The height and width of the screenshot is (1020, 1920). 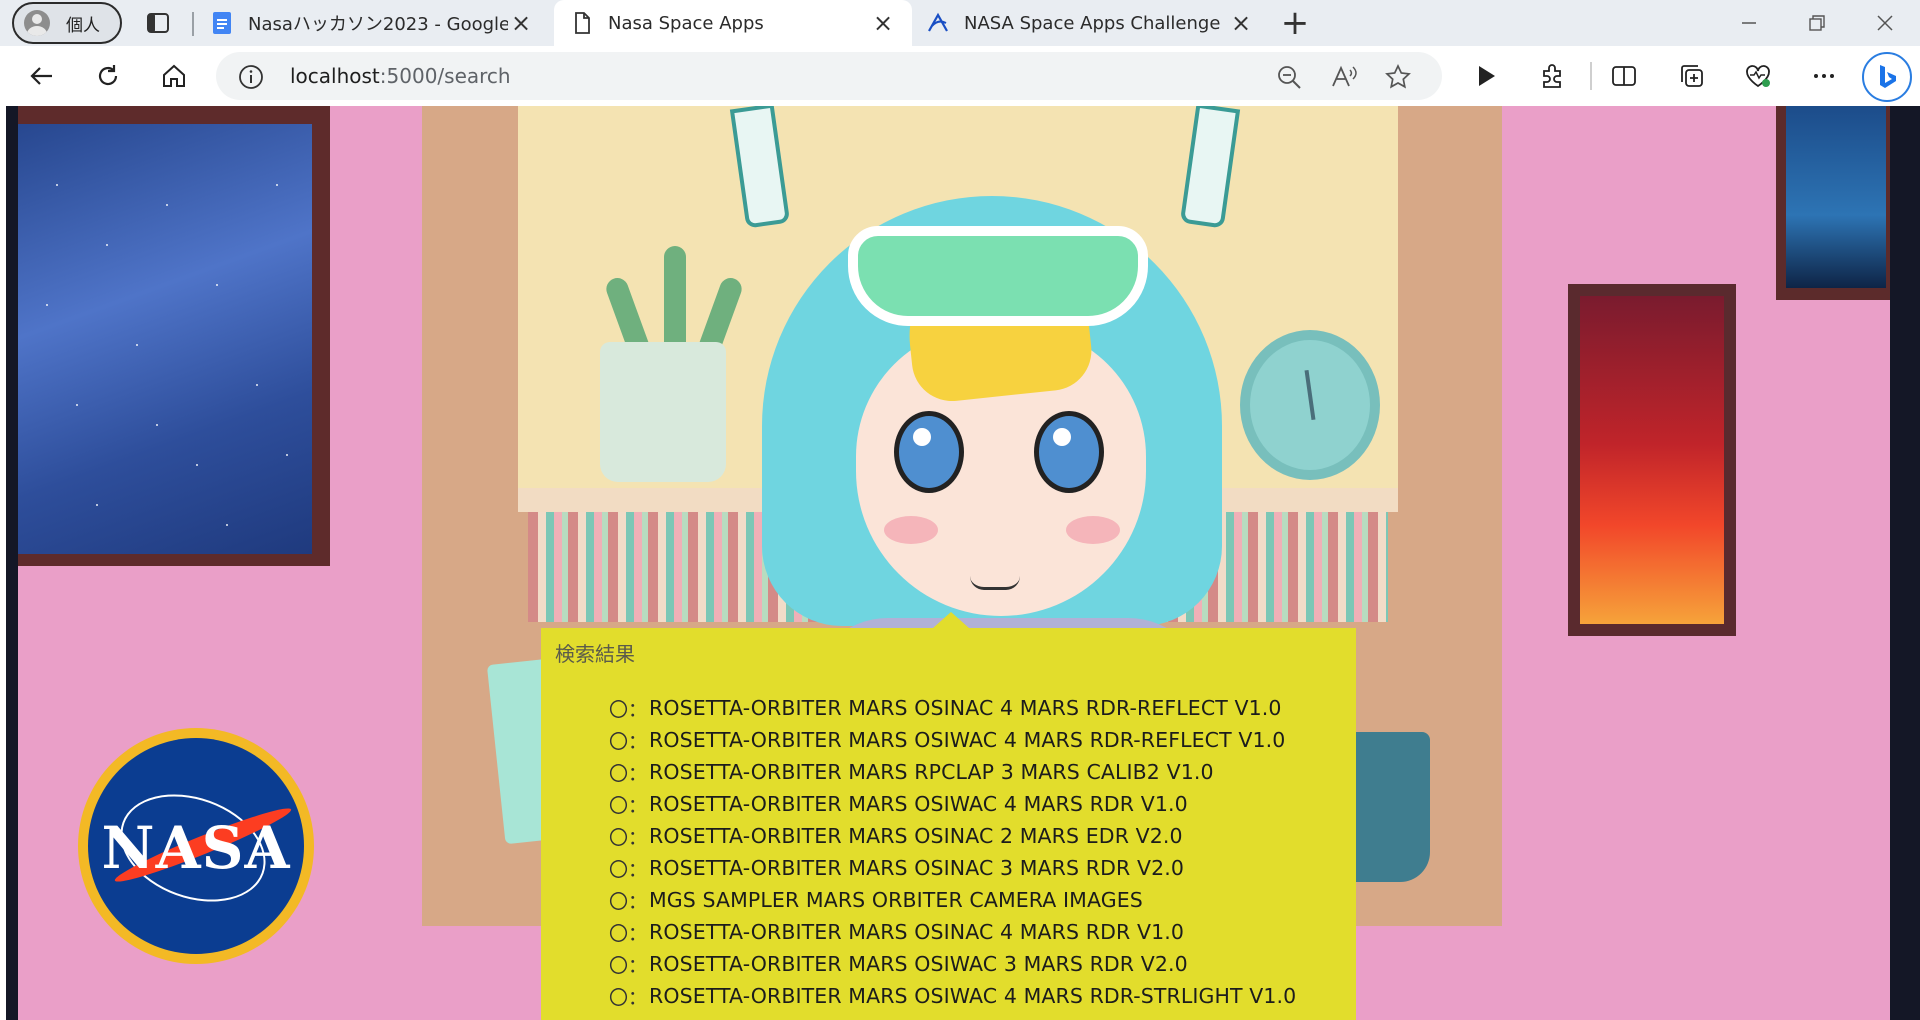 What do you see at coordinates (222, 23) in the screenshot?
I see `google-docs-icon` at bounding box center [222, 23].